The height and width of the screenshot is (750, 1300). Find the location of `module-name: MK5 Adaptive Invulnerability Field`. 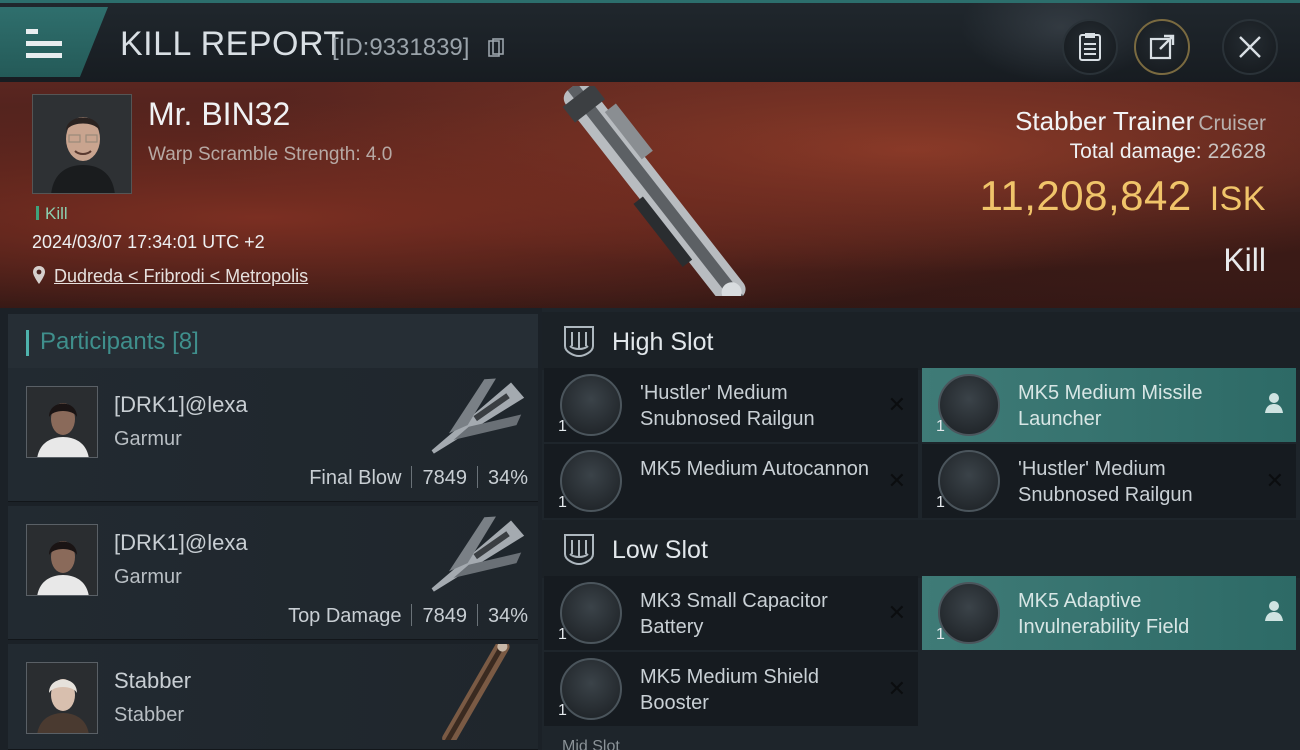

module-name: MK5 Adaptive Invulnerability Field is located at coordinates (1104, 614).